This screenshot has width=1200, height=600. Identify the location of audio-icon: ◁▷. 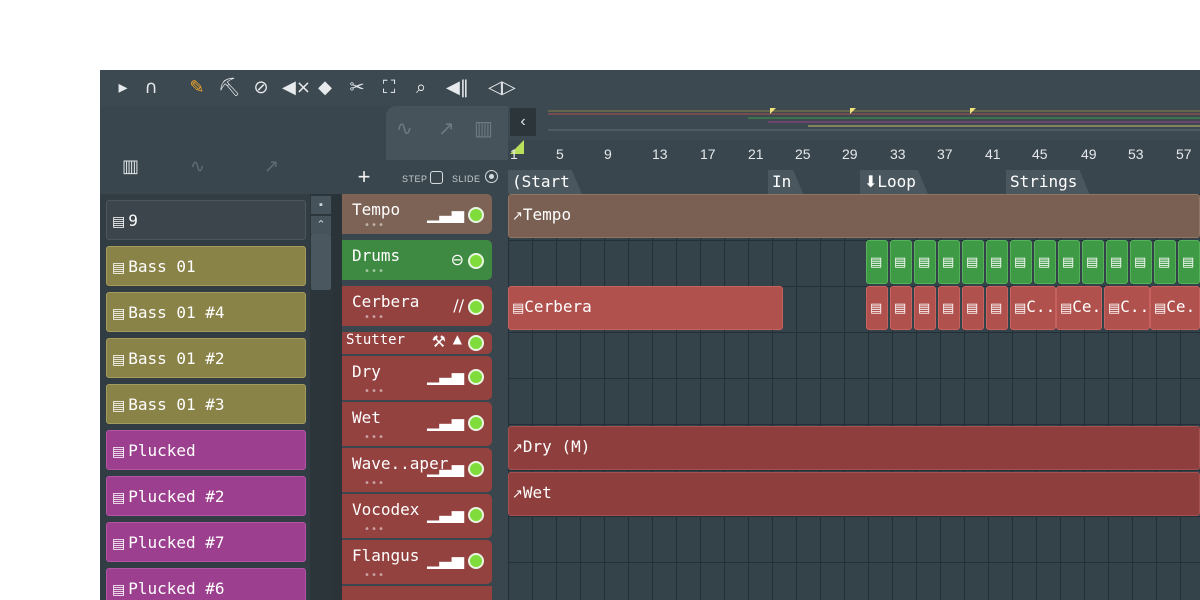
(502, 88).